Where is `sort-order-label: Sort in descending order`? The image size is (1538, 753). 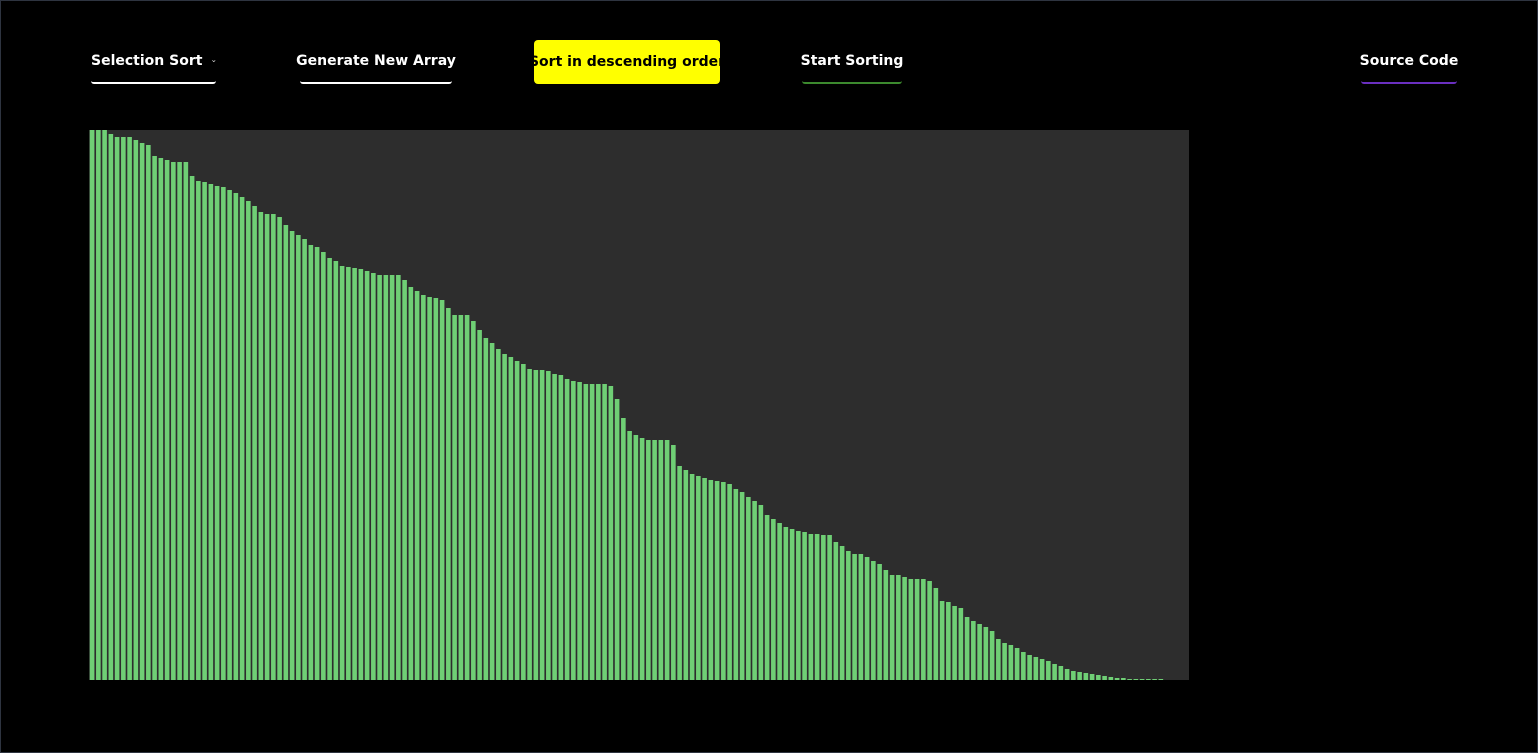 sort-order-label: Sort in descending order is located at coordinates (627, 62).